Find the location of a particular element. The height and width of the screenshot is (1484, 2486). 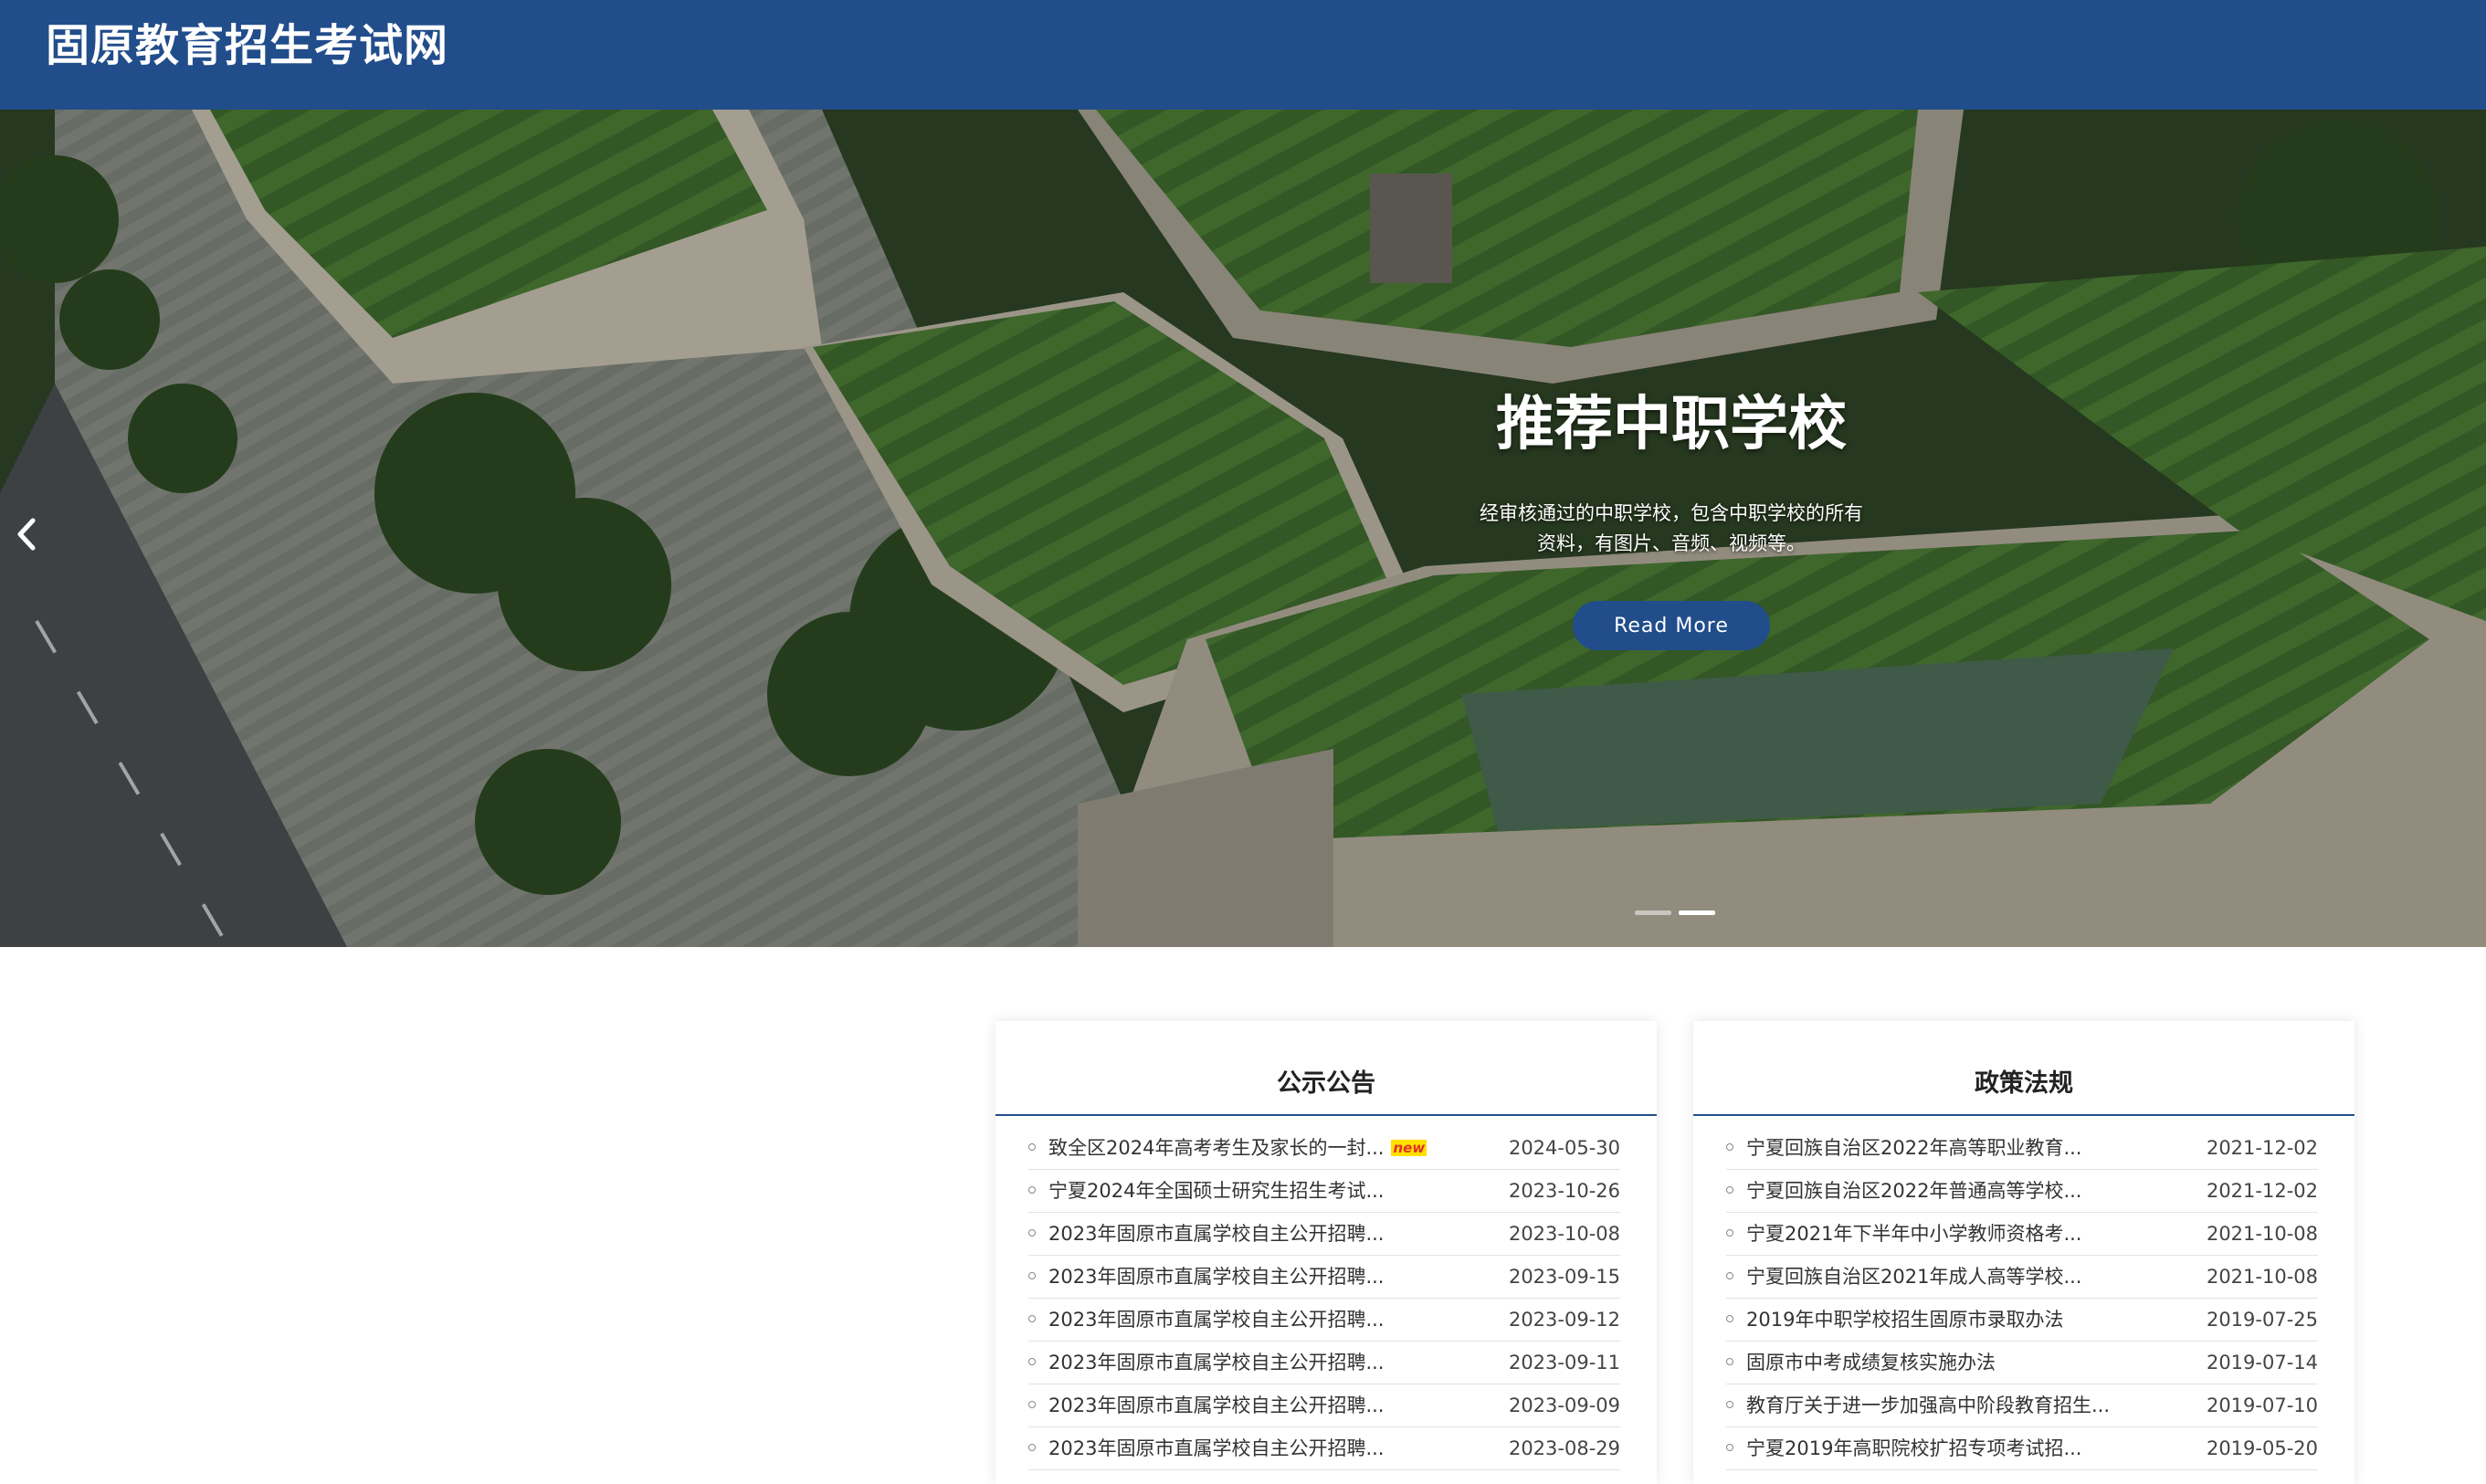

policy-title: 2019年中职学校招生固原市录取办法 is located at coordinates (1904, 1320).